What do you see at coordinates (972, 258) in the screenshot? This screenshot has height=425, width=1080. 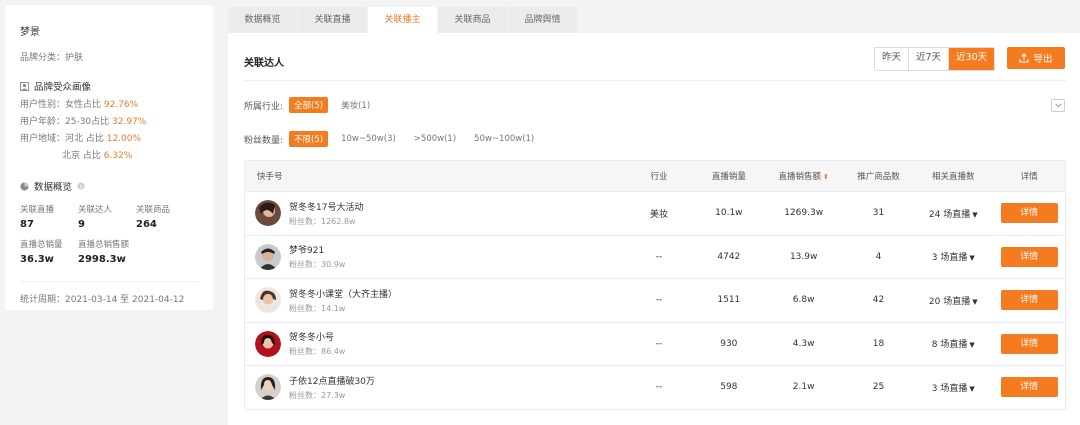 I see `caret-down-icon: ▼` at bounding box center [972, 258].